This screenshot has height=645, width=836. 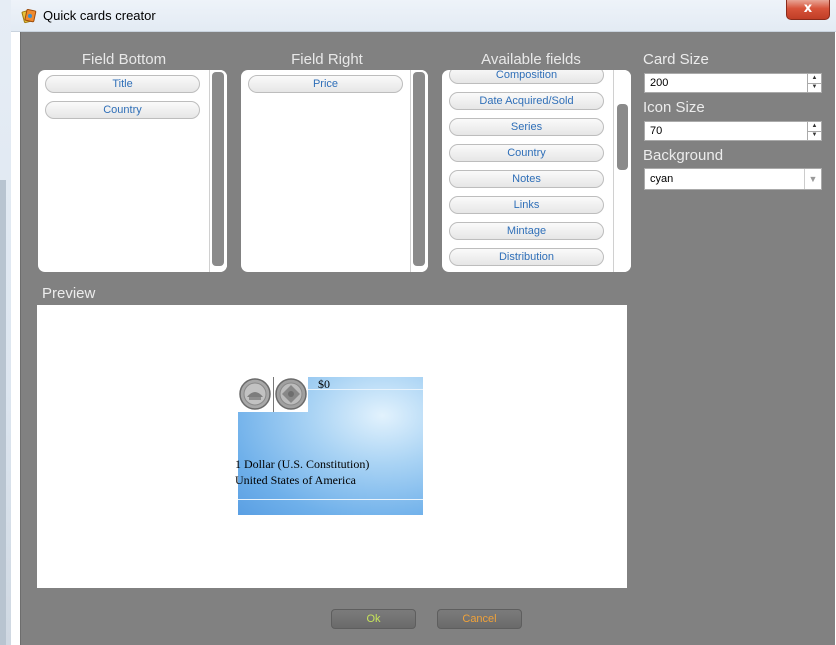 What do you see at coordinates (324, 384) in the screenshot?
I see `card-price: $0` at bounding box center [324, 384].